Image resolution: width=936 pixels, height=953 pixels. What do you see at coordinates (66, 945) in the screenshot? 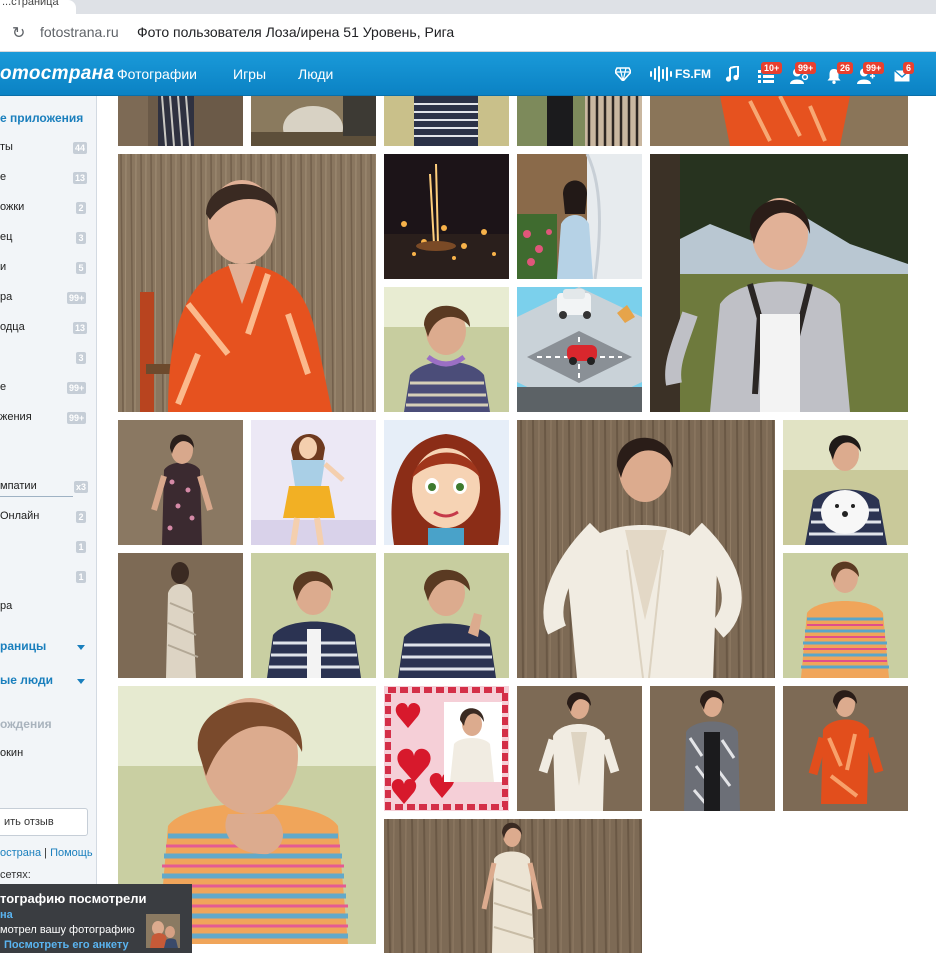
I see `view-profile-link: Посмотреть его анкету` at bounding box center [66, 945].